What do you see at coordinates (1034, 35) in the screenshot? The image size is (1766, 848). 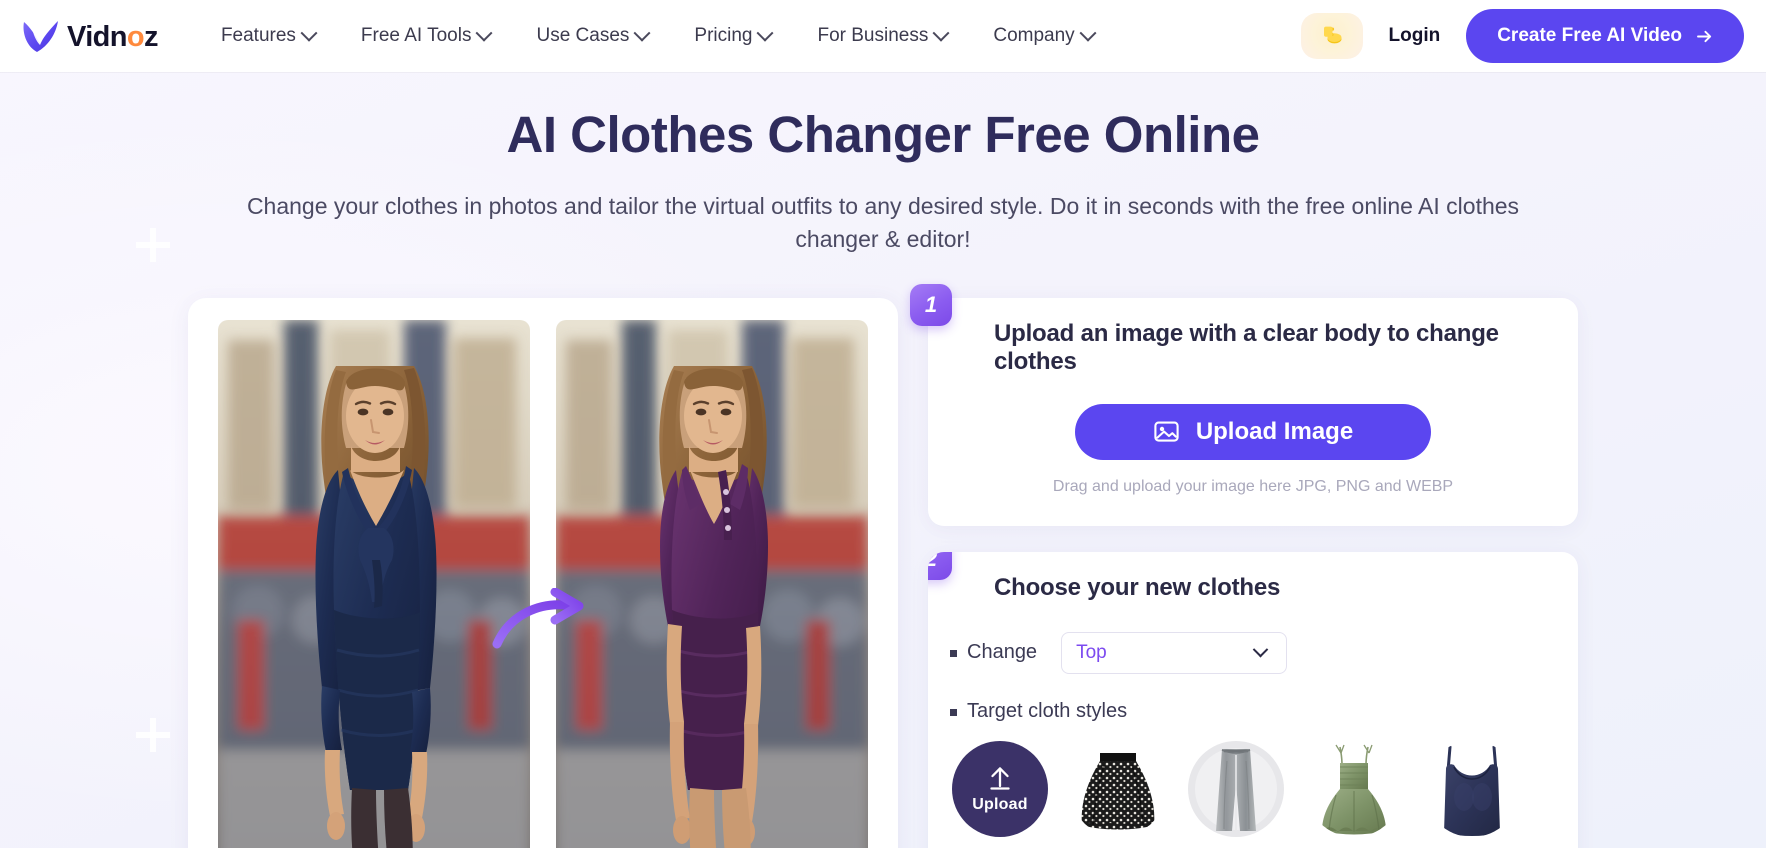 I see `nav-label: Company` at bounding box center [1034, 35].